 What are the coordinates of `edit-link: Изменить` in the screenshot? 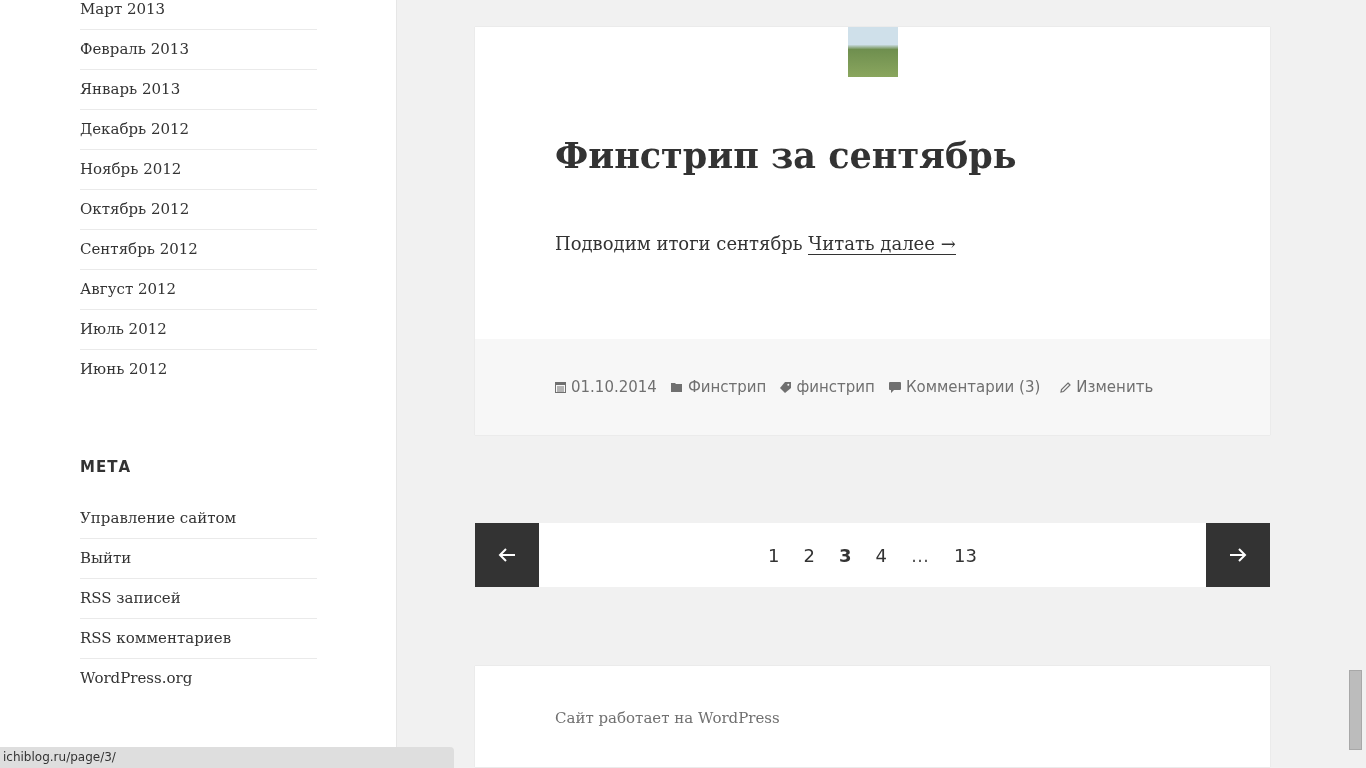 It's located at (1115, 387).